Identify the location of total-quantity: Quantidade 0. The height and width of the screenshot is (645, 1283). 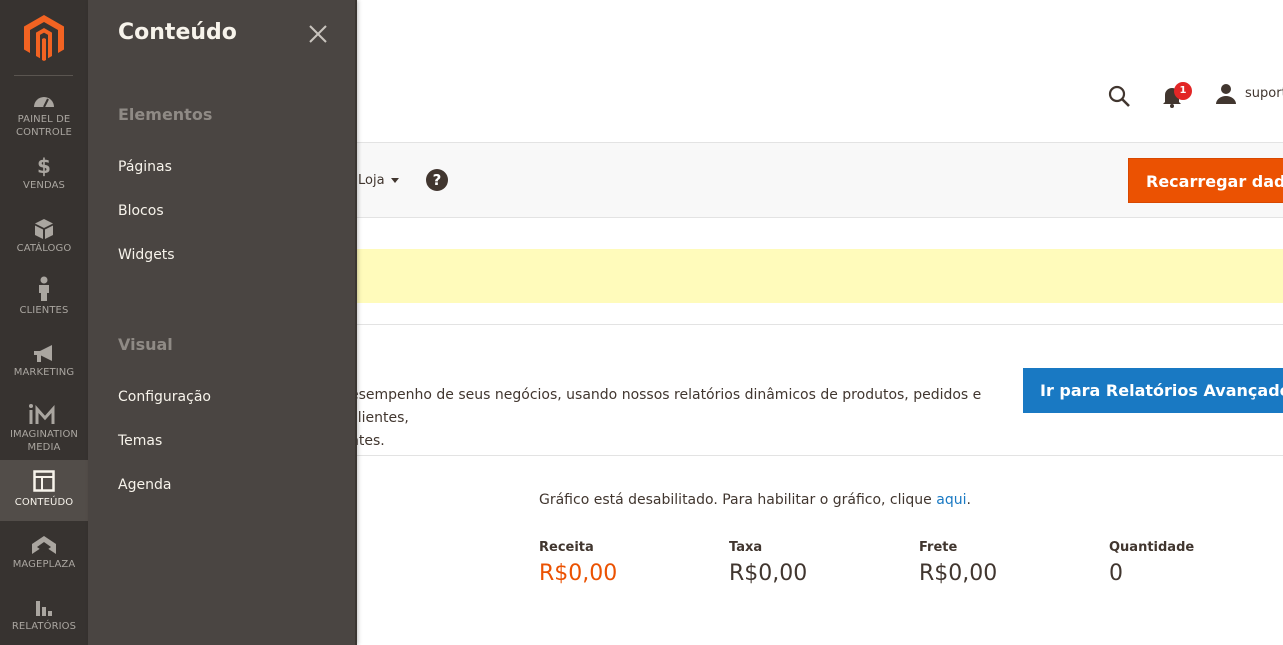
(1151, 563).